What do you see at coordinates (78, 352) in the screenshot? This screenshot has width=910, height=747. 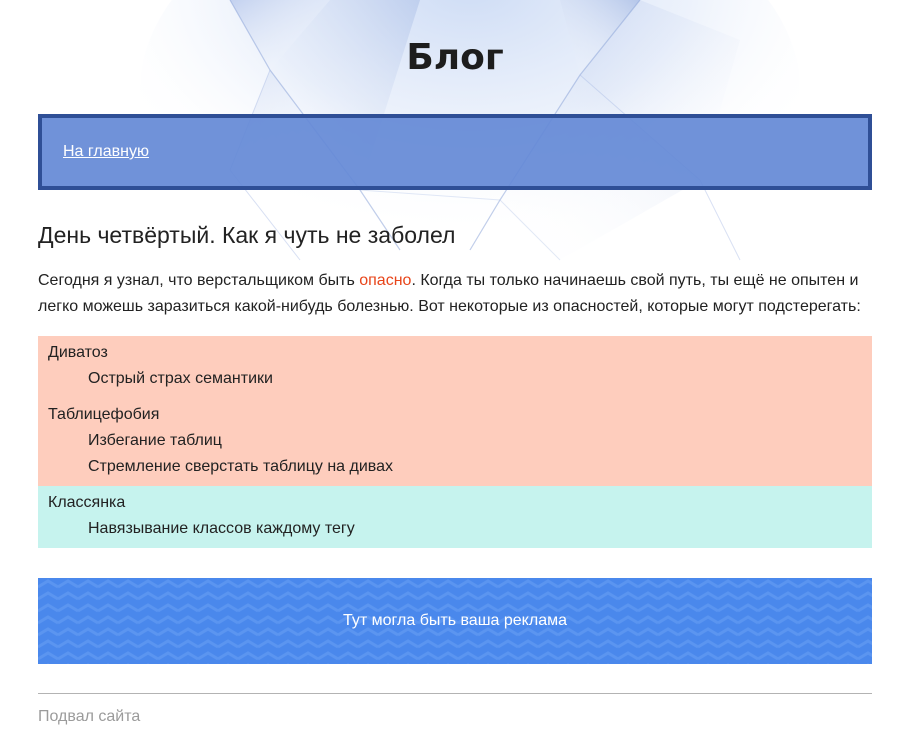 I see `disease-term: Диватоз` at bounding box center [78, 352].